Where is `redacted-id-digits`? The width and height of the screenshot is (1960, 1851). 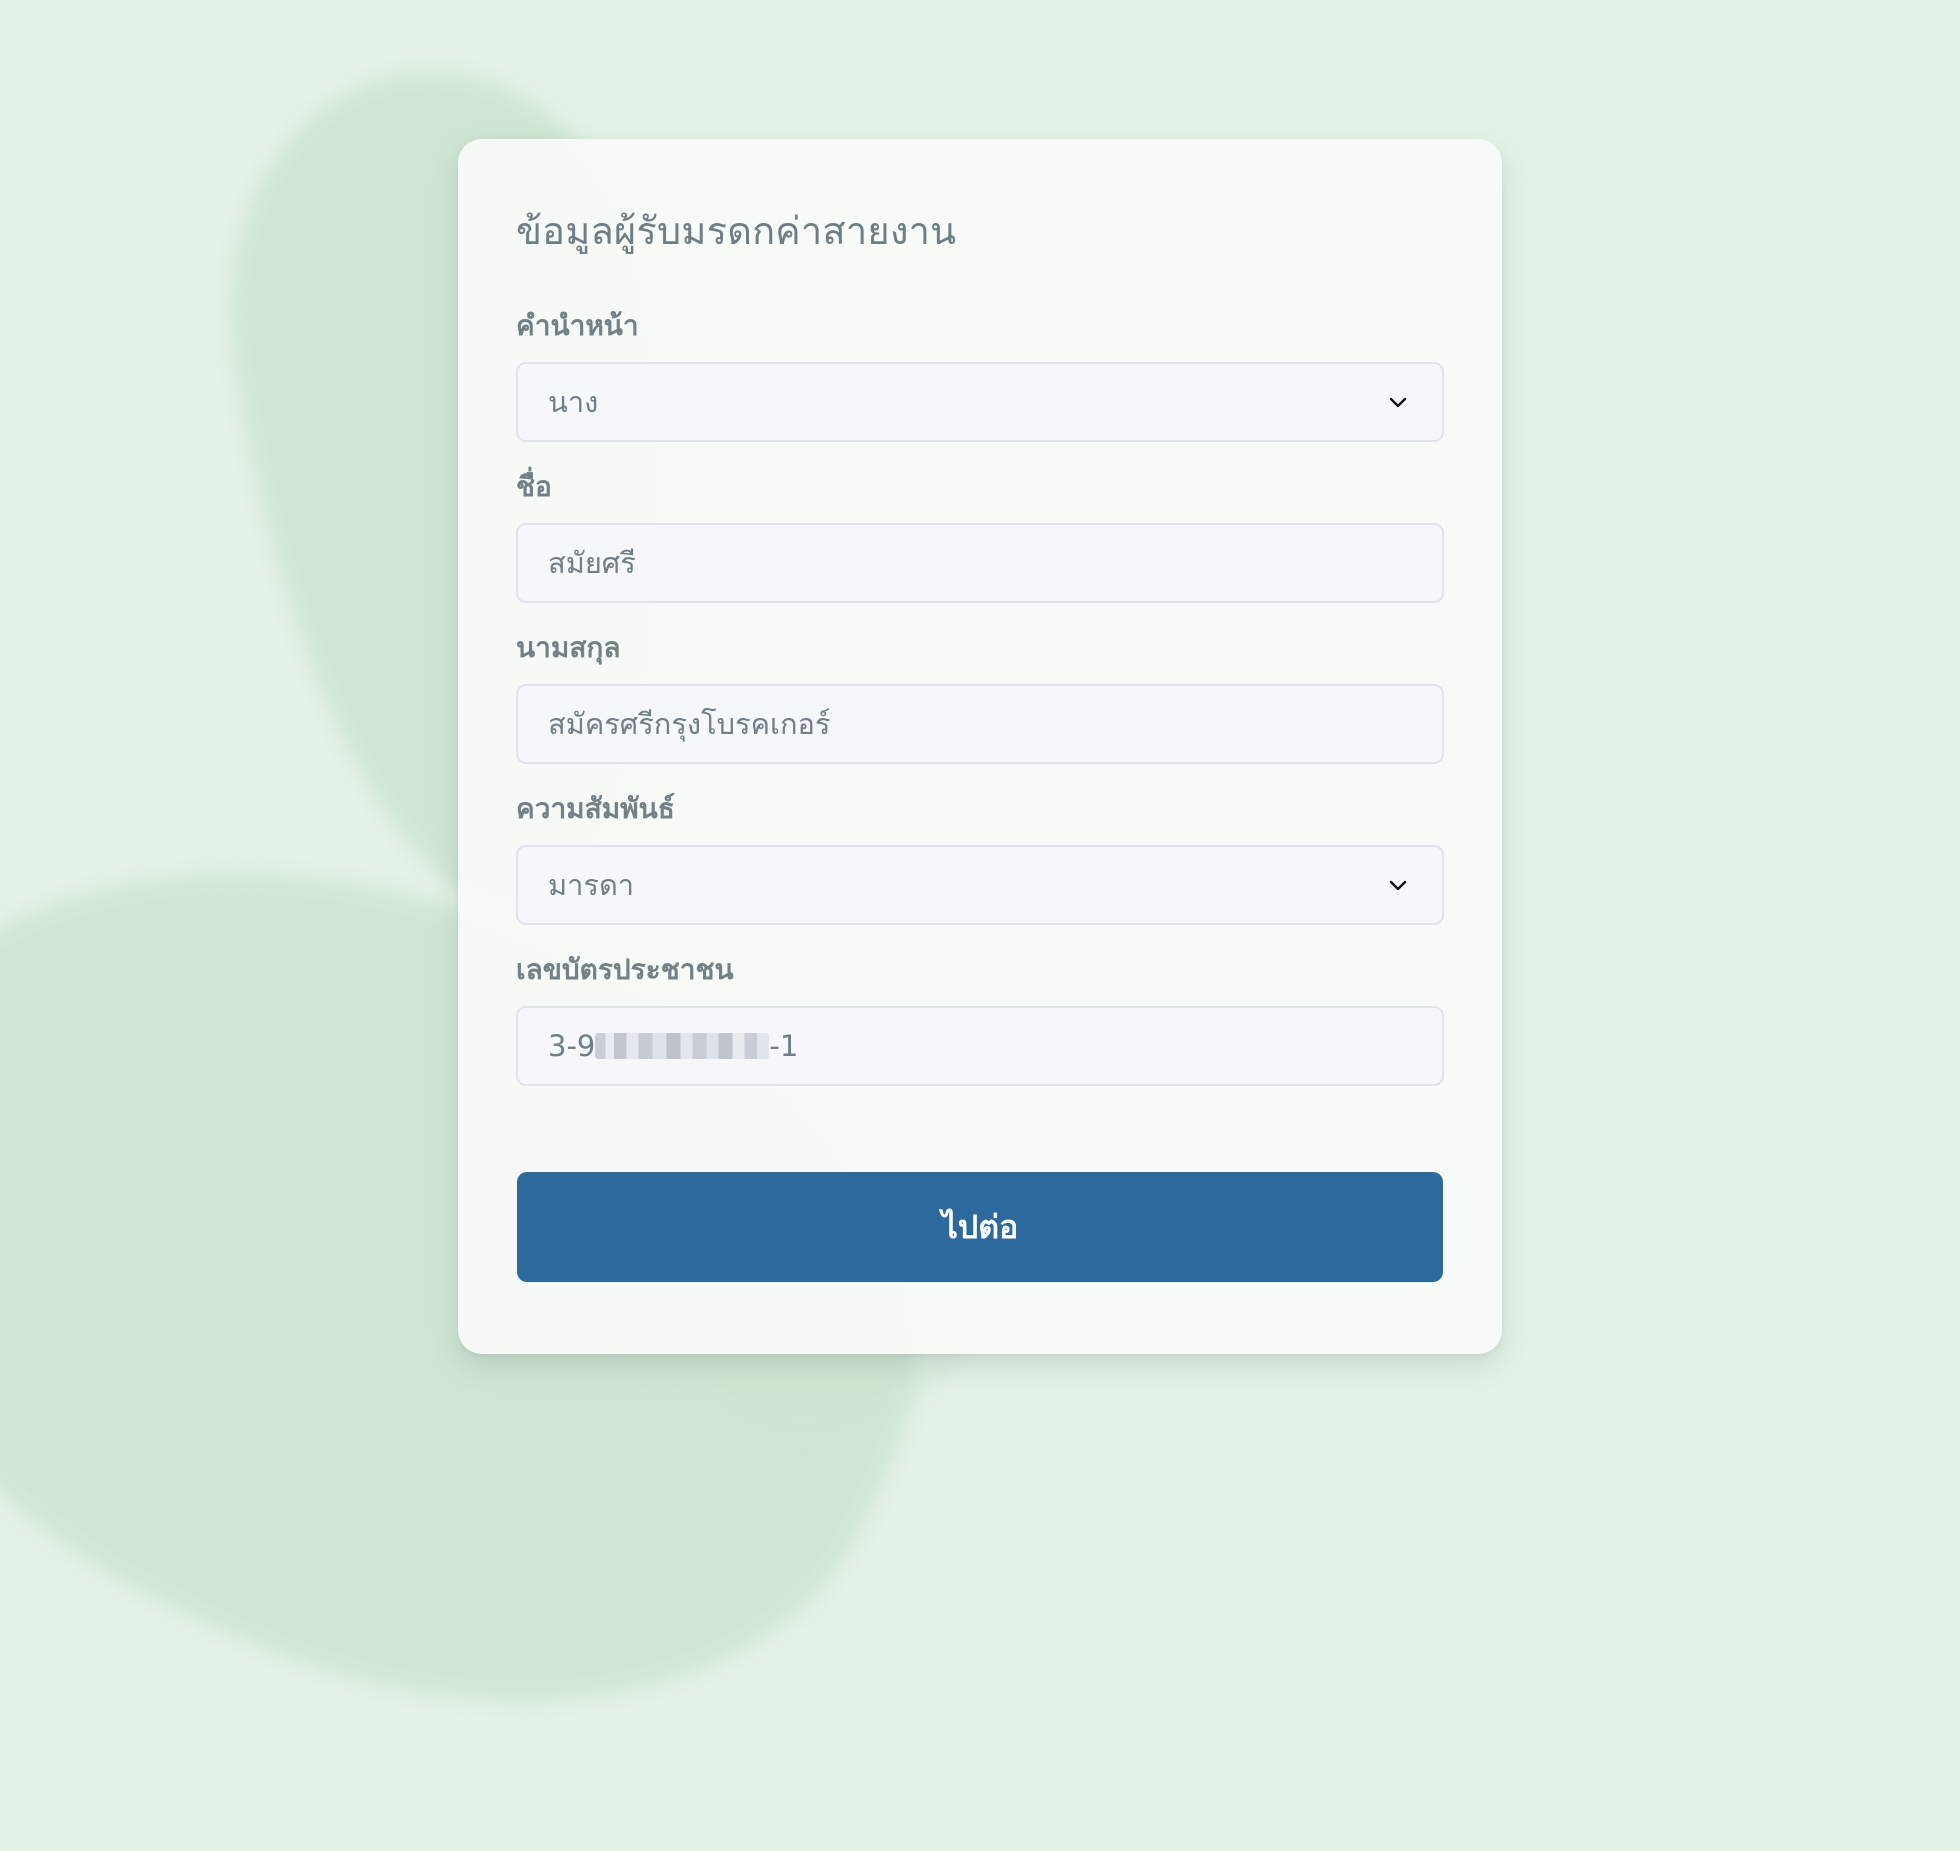
redacted-id-digits is located at coordinates (682, 1046).